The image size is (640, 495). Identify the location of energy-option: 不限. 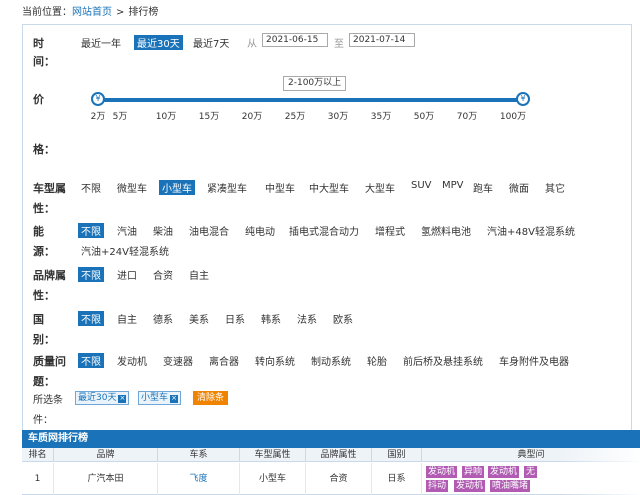
(91, 230).